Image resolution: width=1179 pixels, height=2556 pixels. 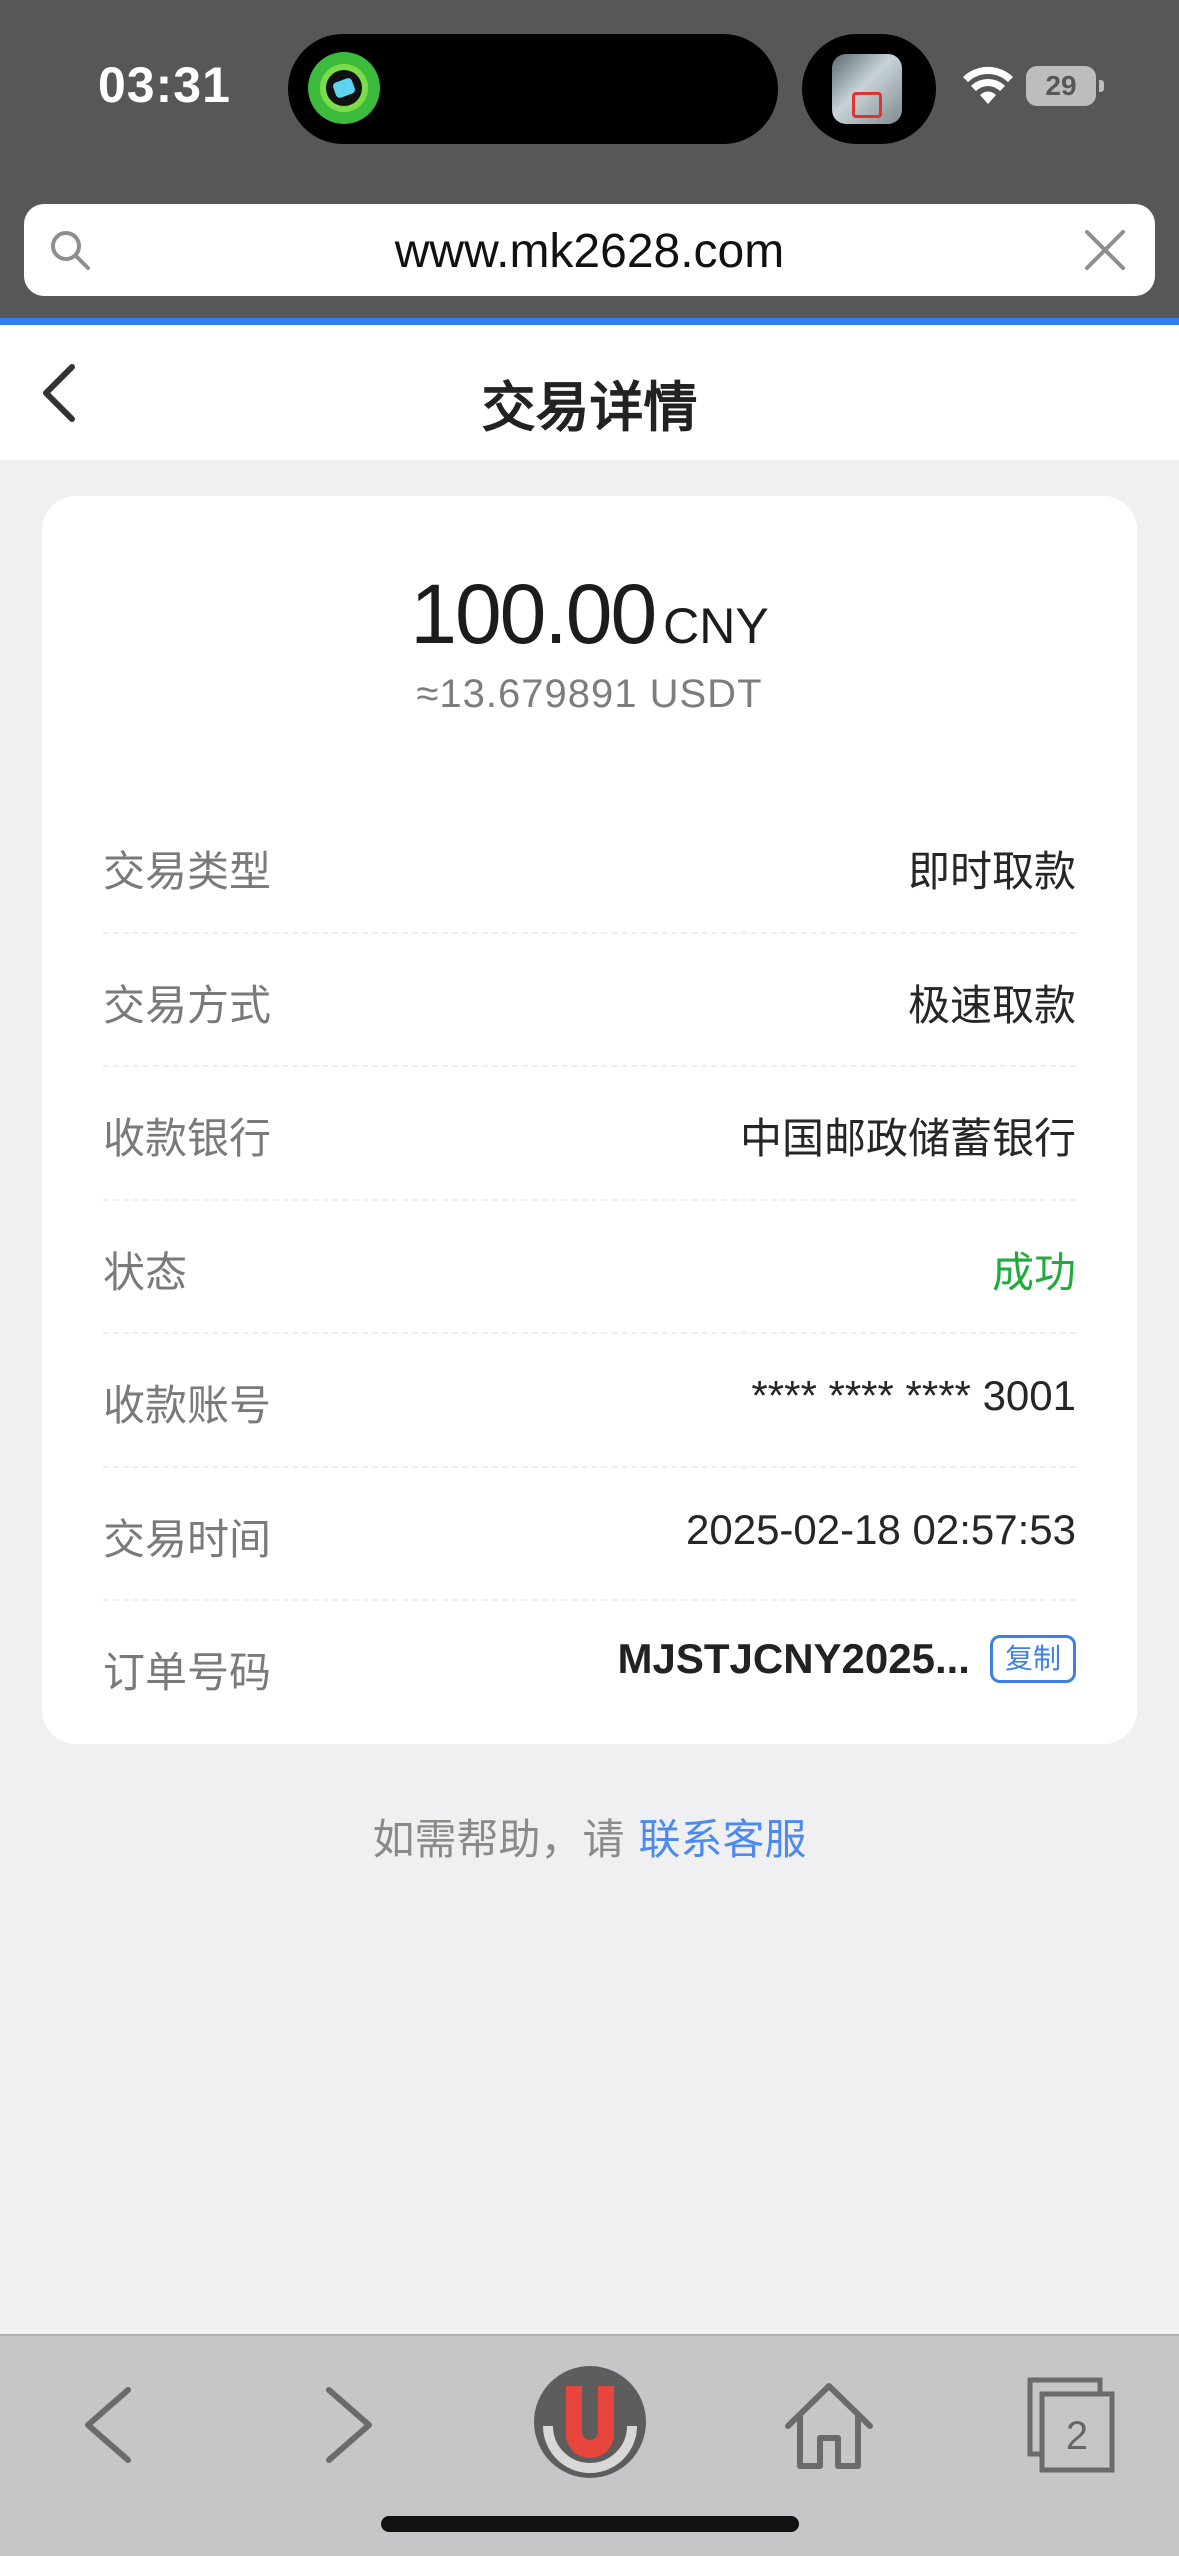 I want to click on detail-row-status: 状态 成功, so click(x=589, y=1267).